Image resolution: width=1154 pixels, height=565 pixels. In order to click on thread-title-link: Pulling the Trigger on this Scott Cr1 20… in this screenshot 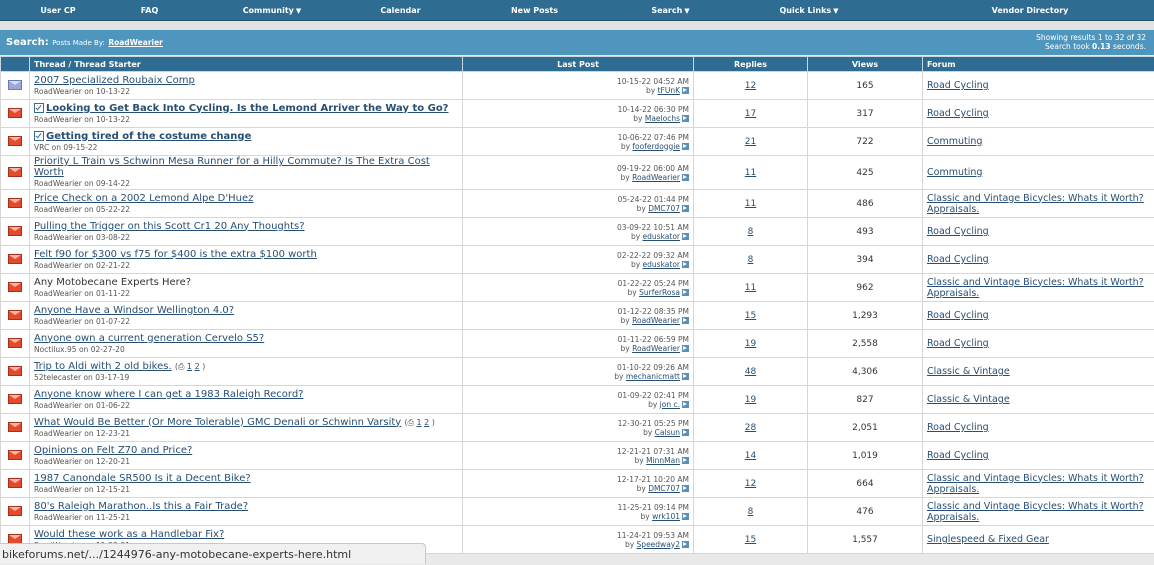, I will do `click(169, 226)`.